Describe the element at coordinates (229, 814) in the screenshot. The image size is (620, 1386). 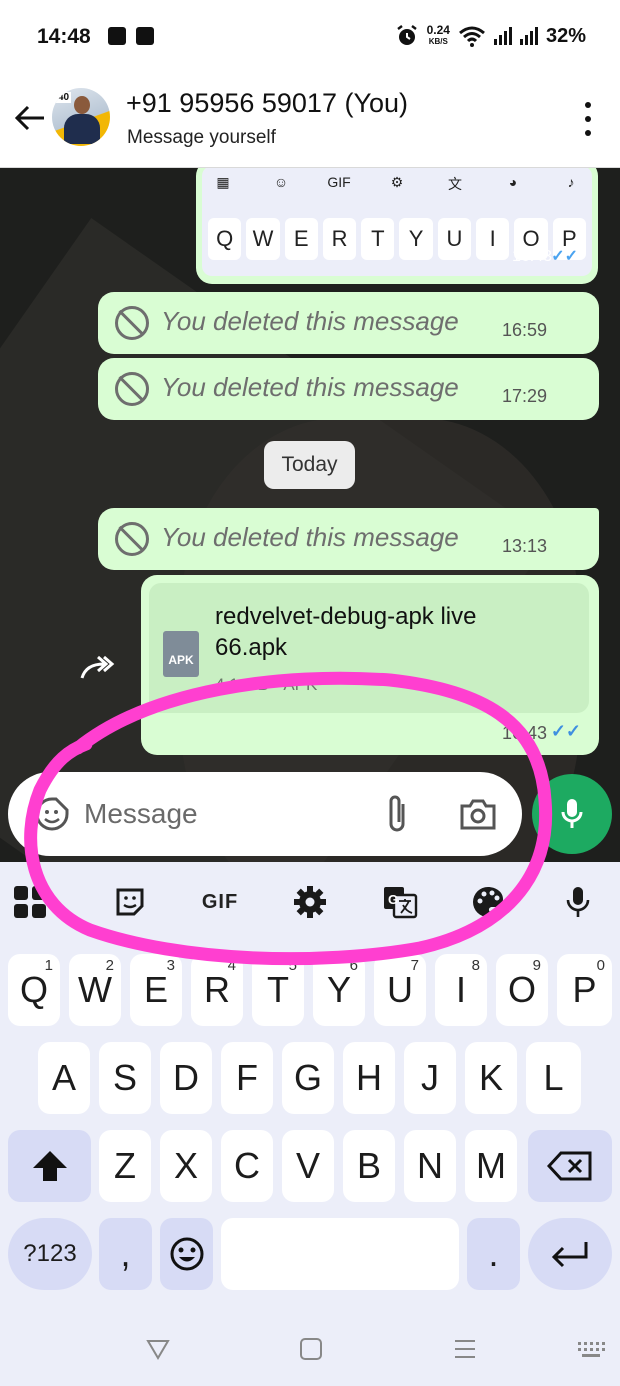
I see `message-input` at that location.